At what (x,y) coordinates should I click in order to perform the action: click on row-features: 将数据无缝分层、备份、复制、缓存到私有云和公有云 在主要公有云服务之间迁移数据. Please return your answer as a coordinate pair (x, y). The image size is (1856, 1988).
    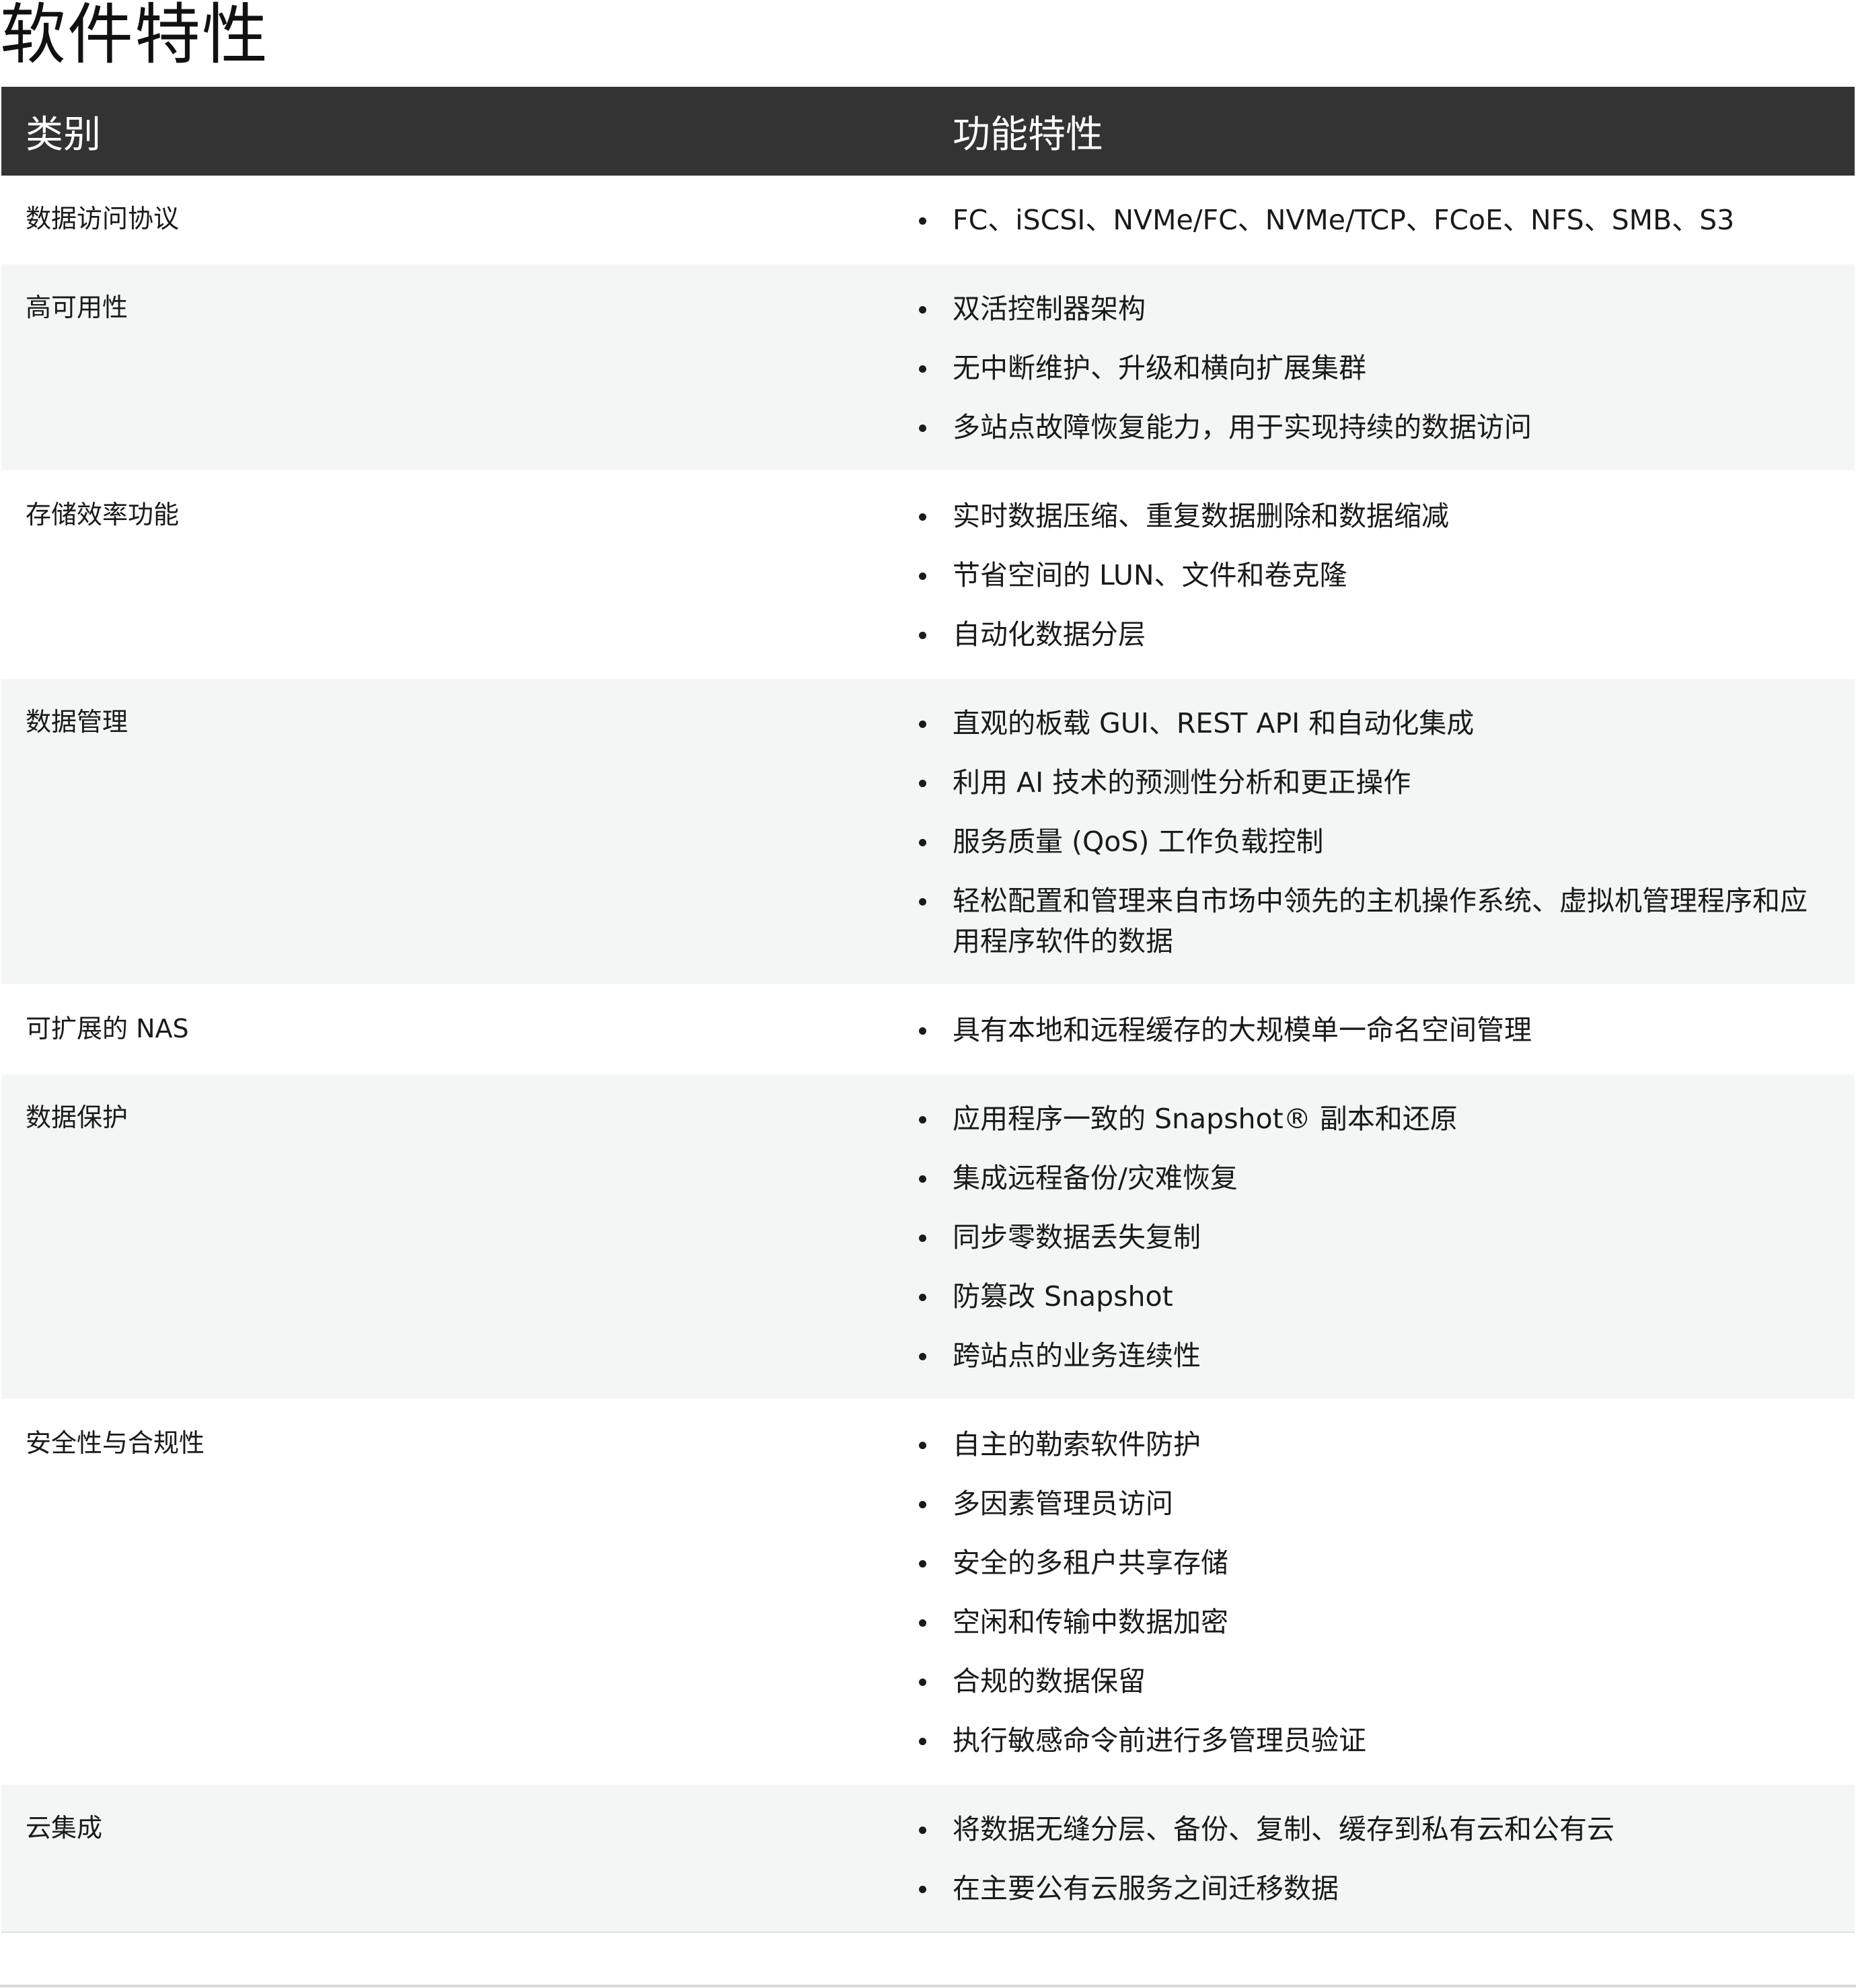
    Looking at the image, I should click on (1387, 1858).